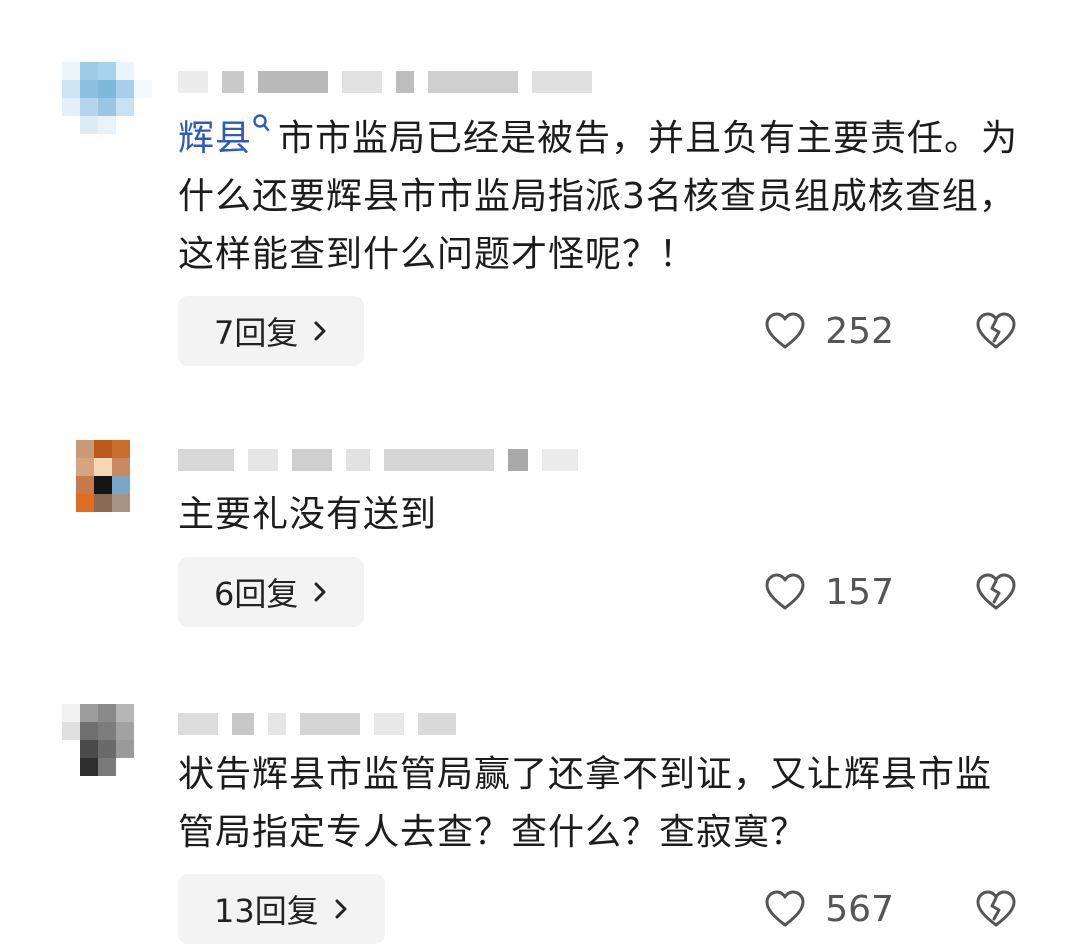 This screenshot has width=1080, height=947. What do you see at coordinates (266, 911) in the screenshot?
I see `reply-label: 13回复` at bounding box center [266, 911].